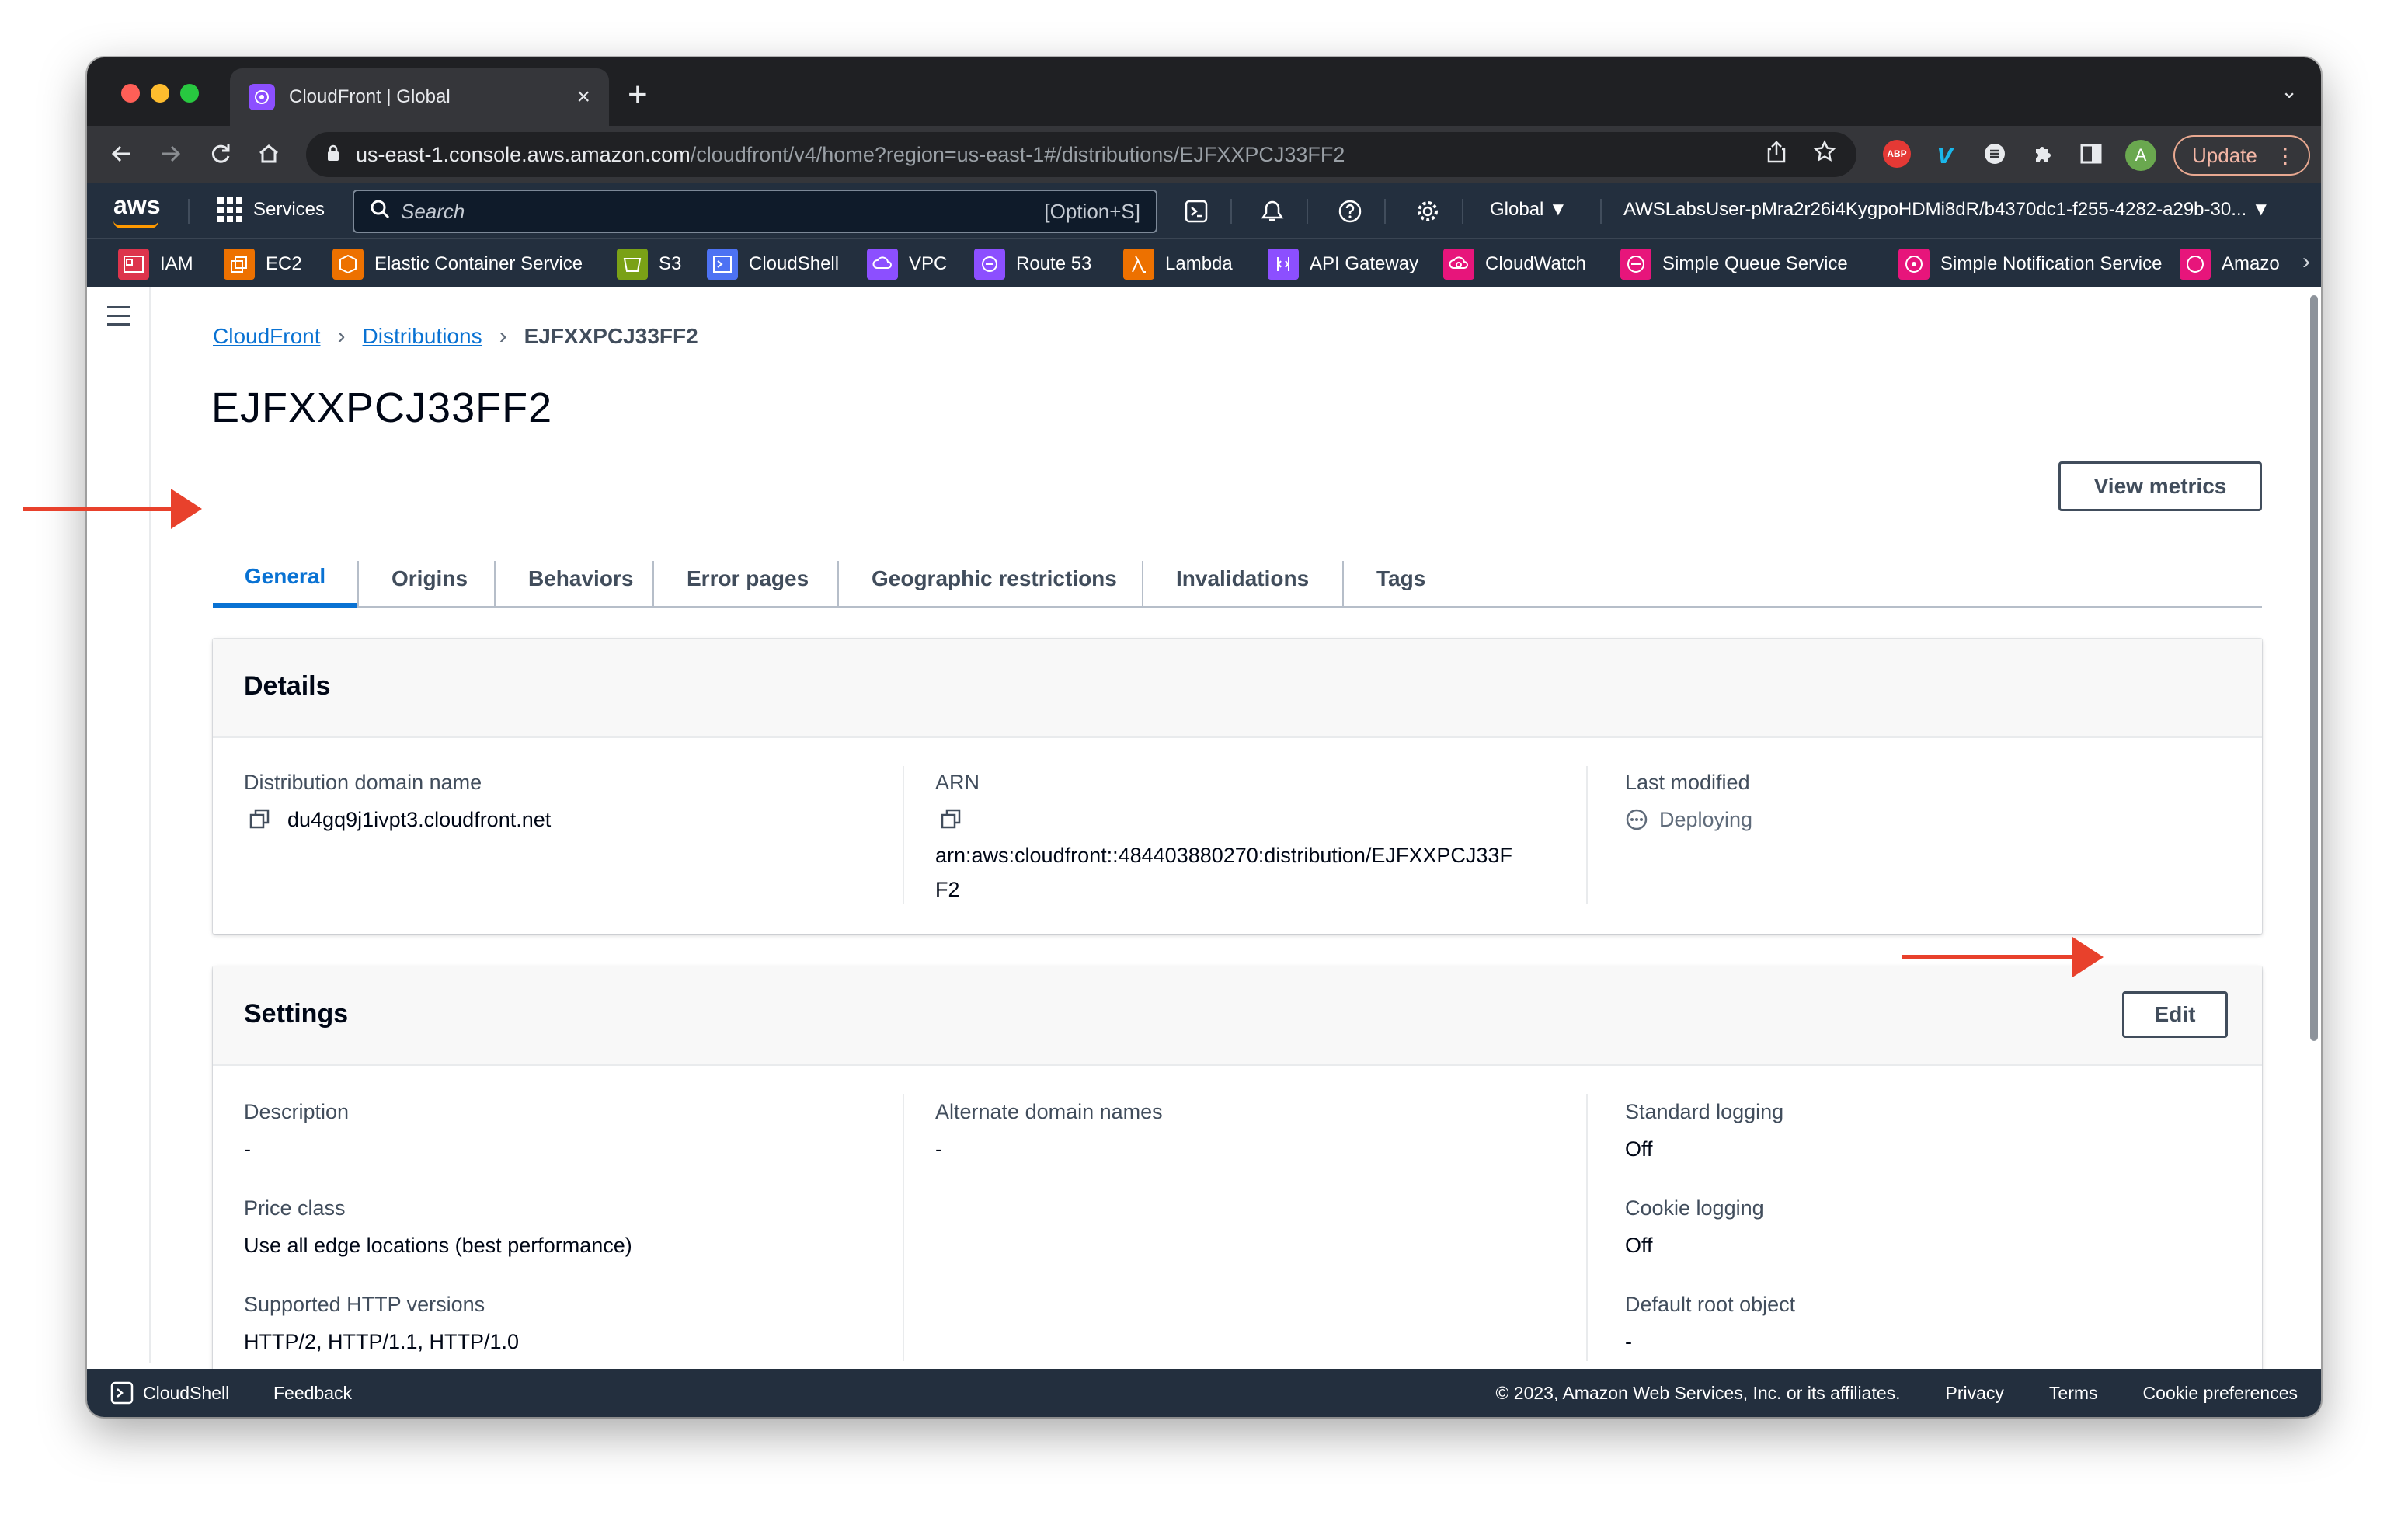 This screenshot has width=2408, height=1532. What do you see at coordinates (773, 264) in the screenshot?
I see `favorite-cloudshell: CloudShell` at bounding box center [773, 264].